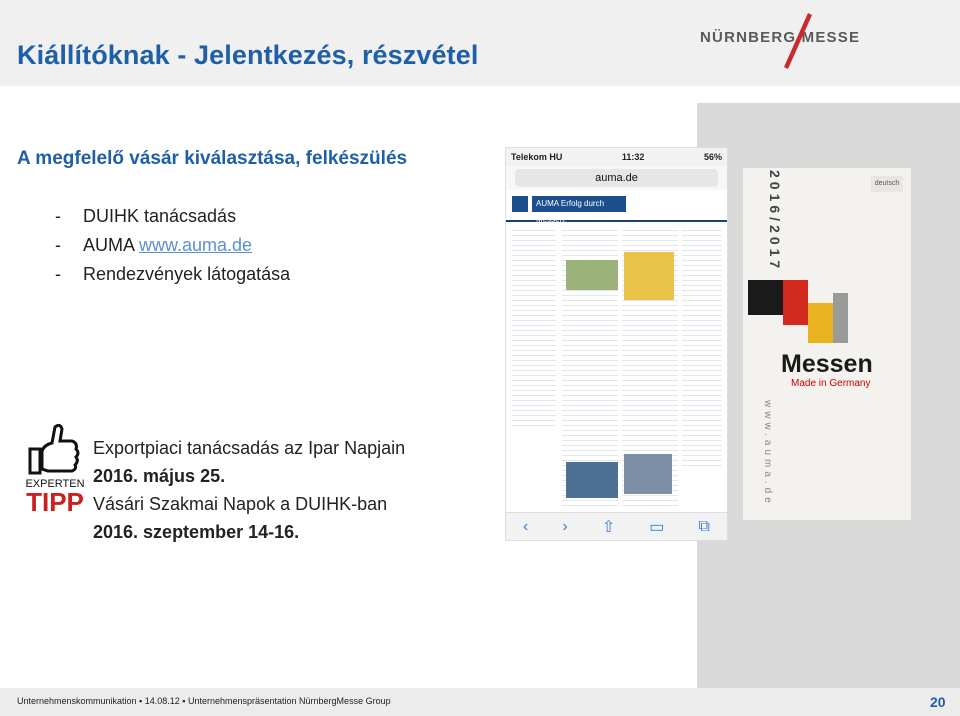 The image size is (960, 716). I want to click on bullet-text: AUMA, so click(111, 245).